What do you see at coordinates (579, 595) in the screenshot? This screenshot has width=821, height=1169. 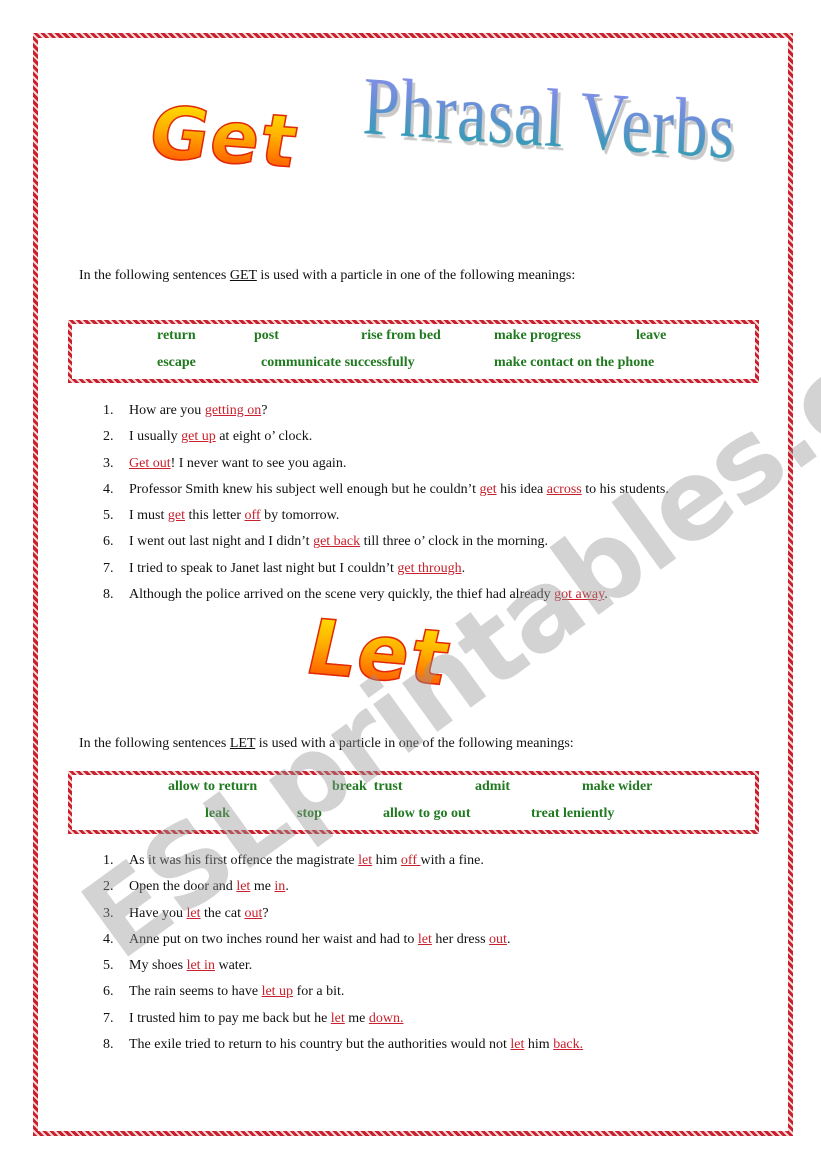 I see `phrasal-verb-answer: got away` at bounding box center [579, 595].